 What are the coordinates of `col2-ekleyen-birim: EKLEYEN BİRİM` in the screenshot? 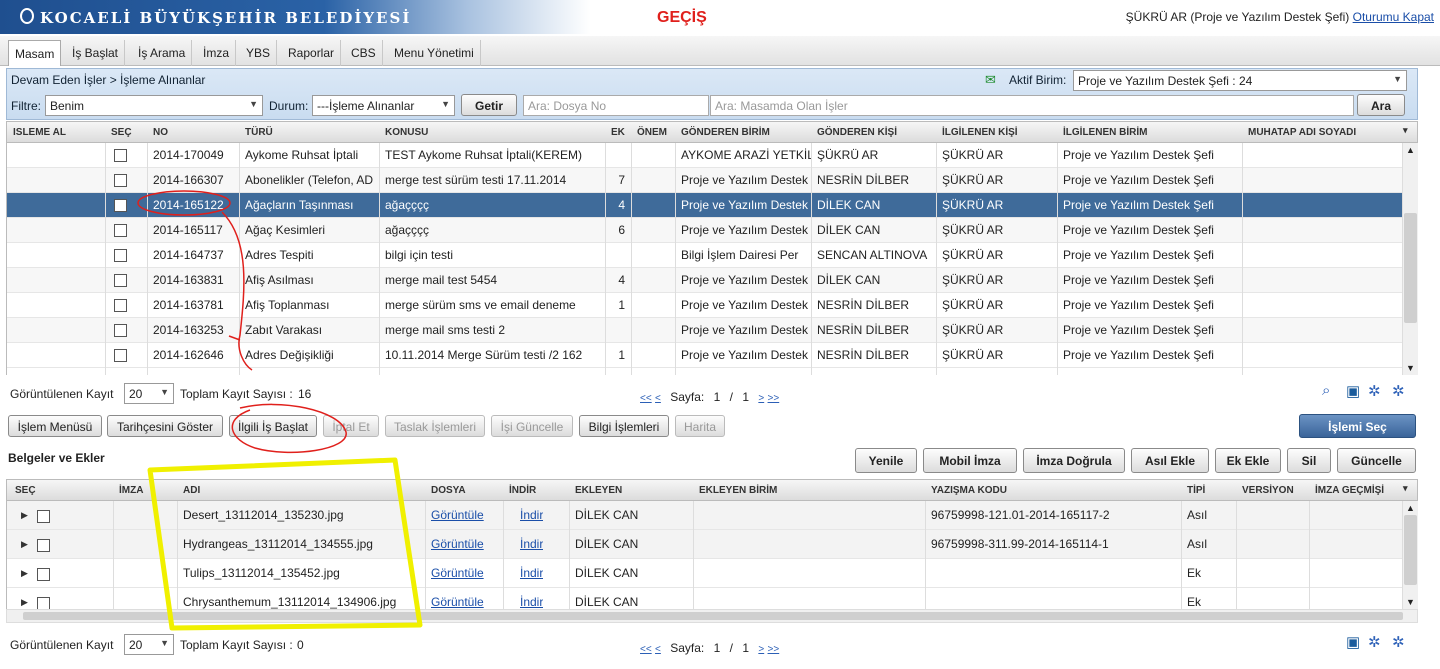 It's located at (738, 490).